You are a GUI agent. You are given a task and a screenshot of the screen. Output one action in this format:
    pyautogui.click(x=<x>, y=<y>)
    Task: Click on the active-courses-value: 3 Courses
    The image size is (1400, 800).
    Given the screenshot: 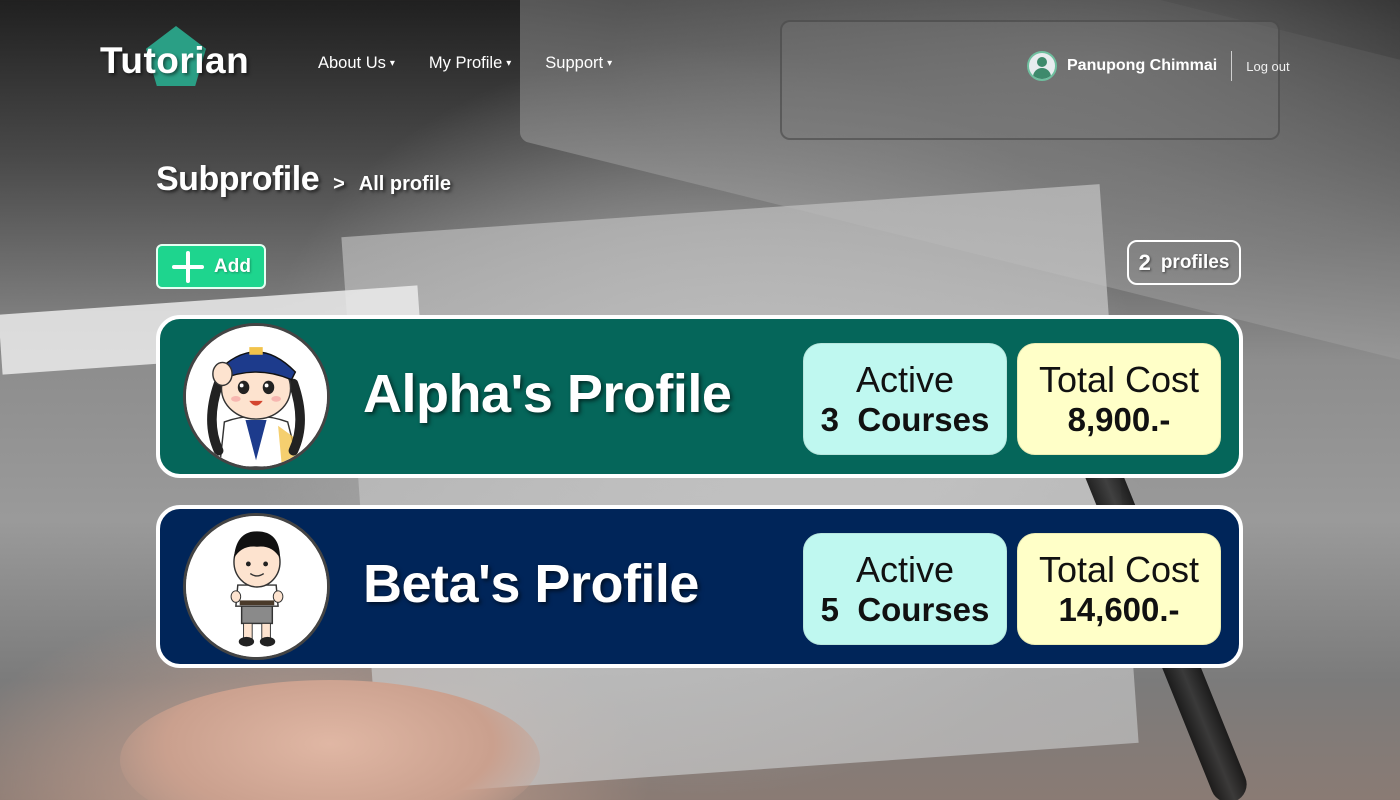 What is the action you would take?
    pyautogui.click(x=905, y=420)
    